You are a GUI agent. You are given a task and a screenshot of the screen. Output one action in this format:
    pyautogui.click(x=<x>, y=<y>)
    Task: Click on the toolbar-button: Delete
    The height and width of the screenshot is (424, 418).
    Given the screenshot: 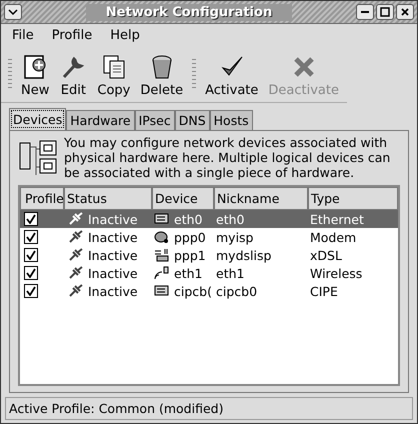 What is the action you would take?
    pyautogui.click(x=162, y=75)
    